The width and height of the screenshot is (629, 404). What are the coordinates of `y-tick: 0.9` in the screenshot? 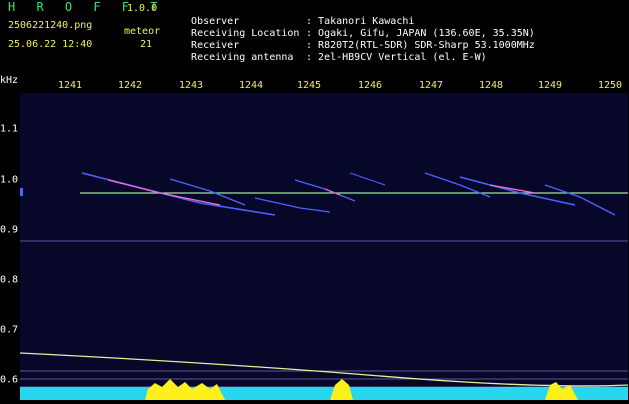 It's located at (9, 230).